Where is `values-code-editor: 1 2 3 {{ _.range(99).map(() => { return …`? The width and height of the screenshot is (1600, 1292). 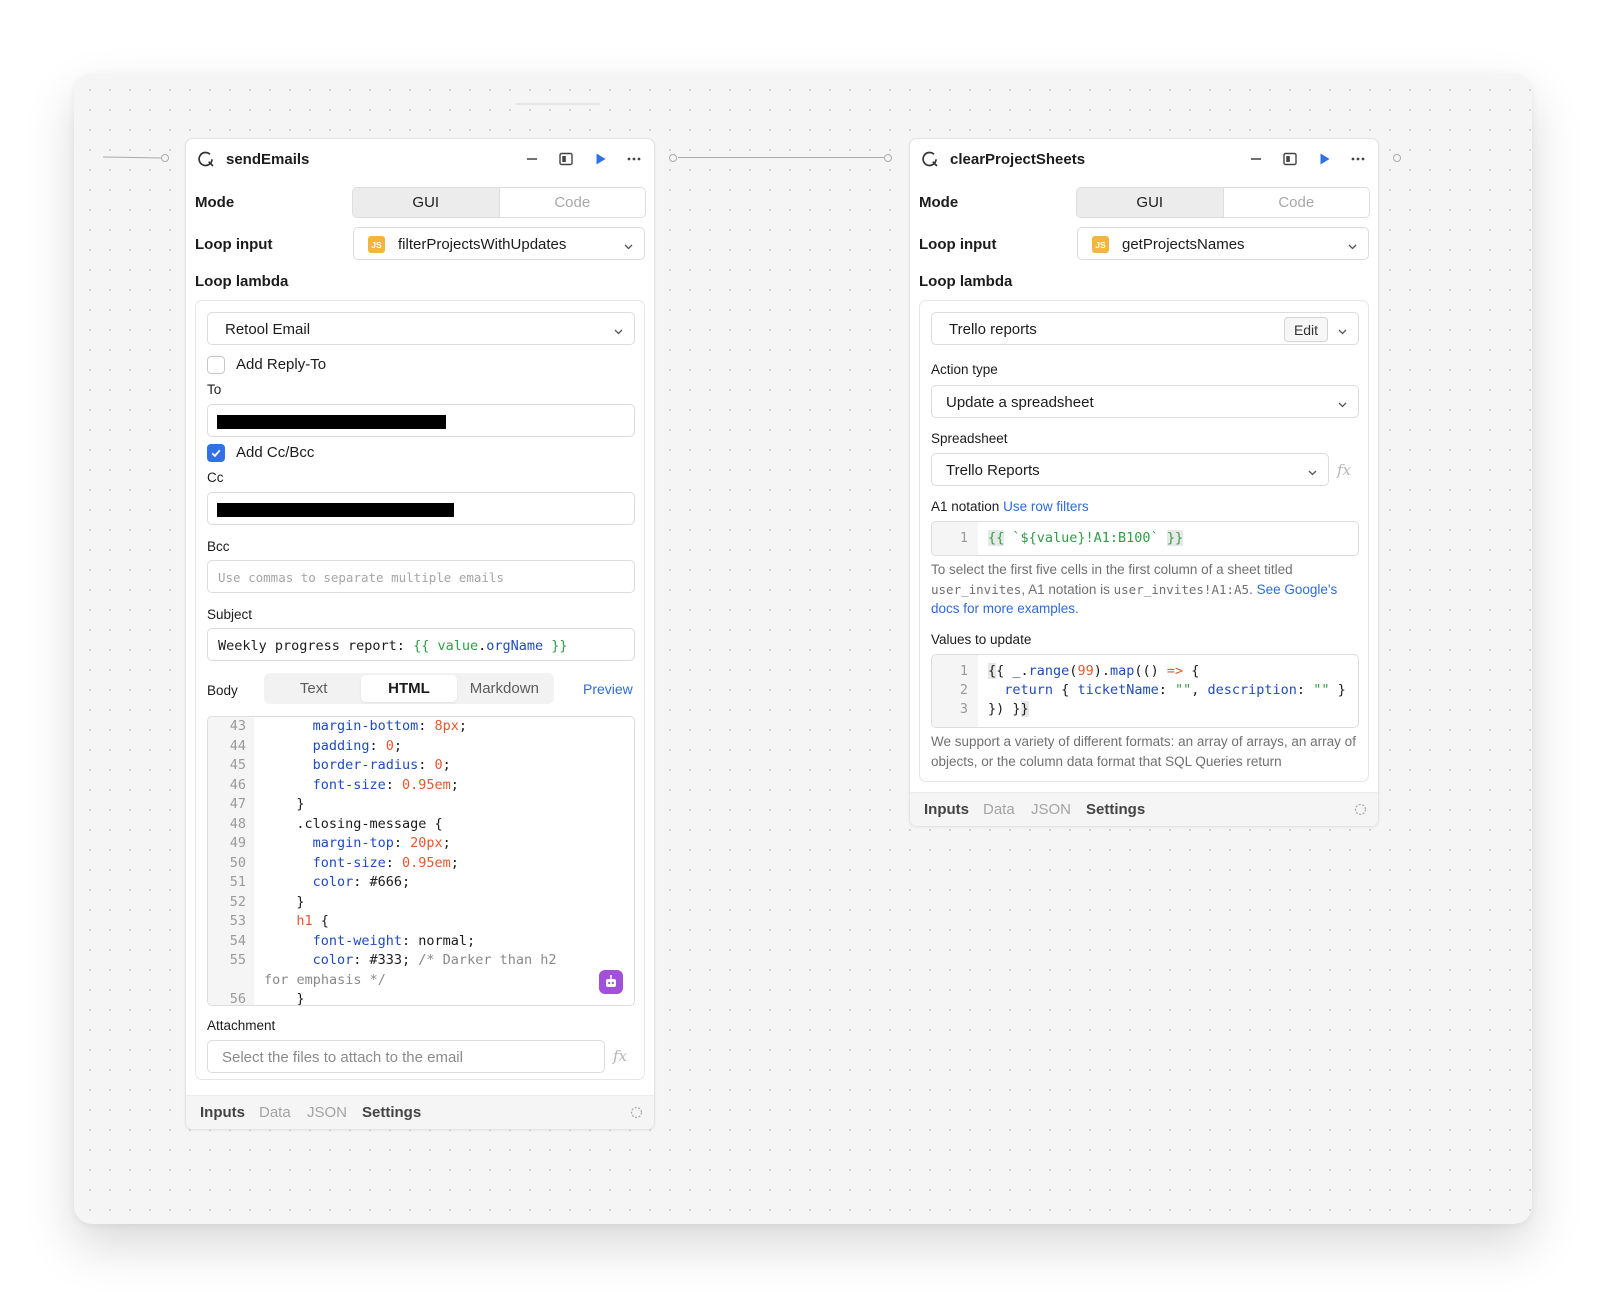 values-code-editor: 1 2 3 {{ _.range(99).map(() => { return … is located at coordinates (1145, 691).